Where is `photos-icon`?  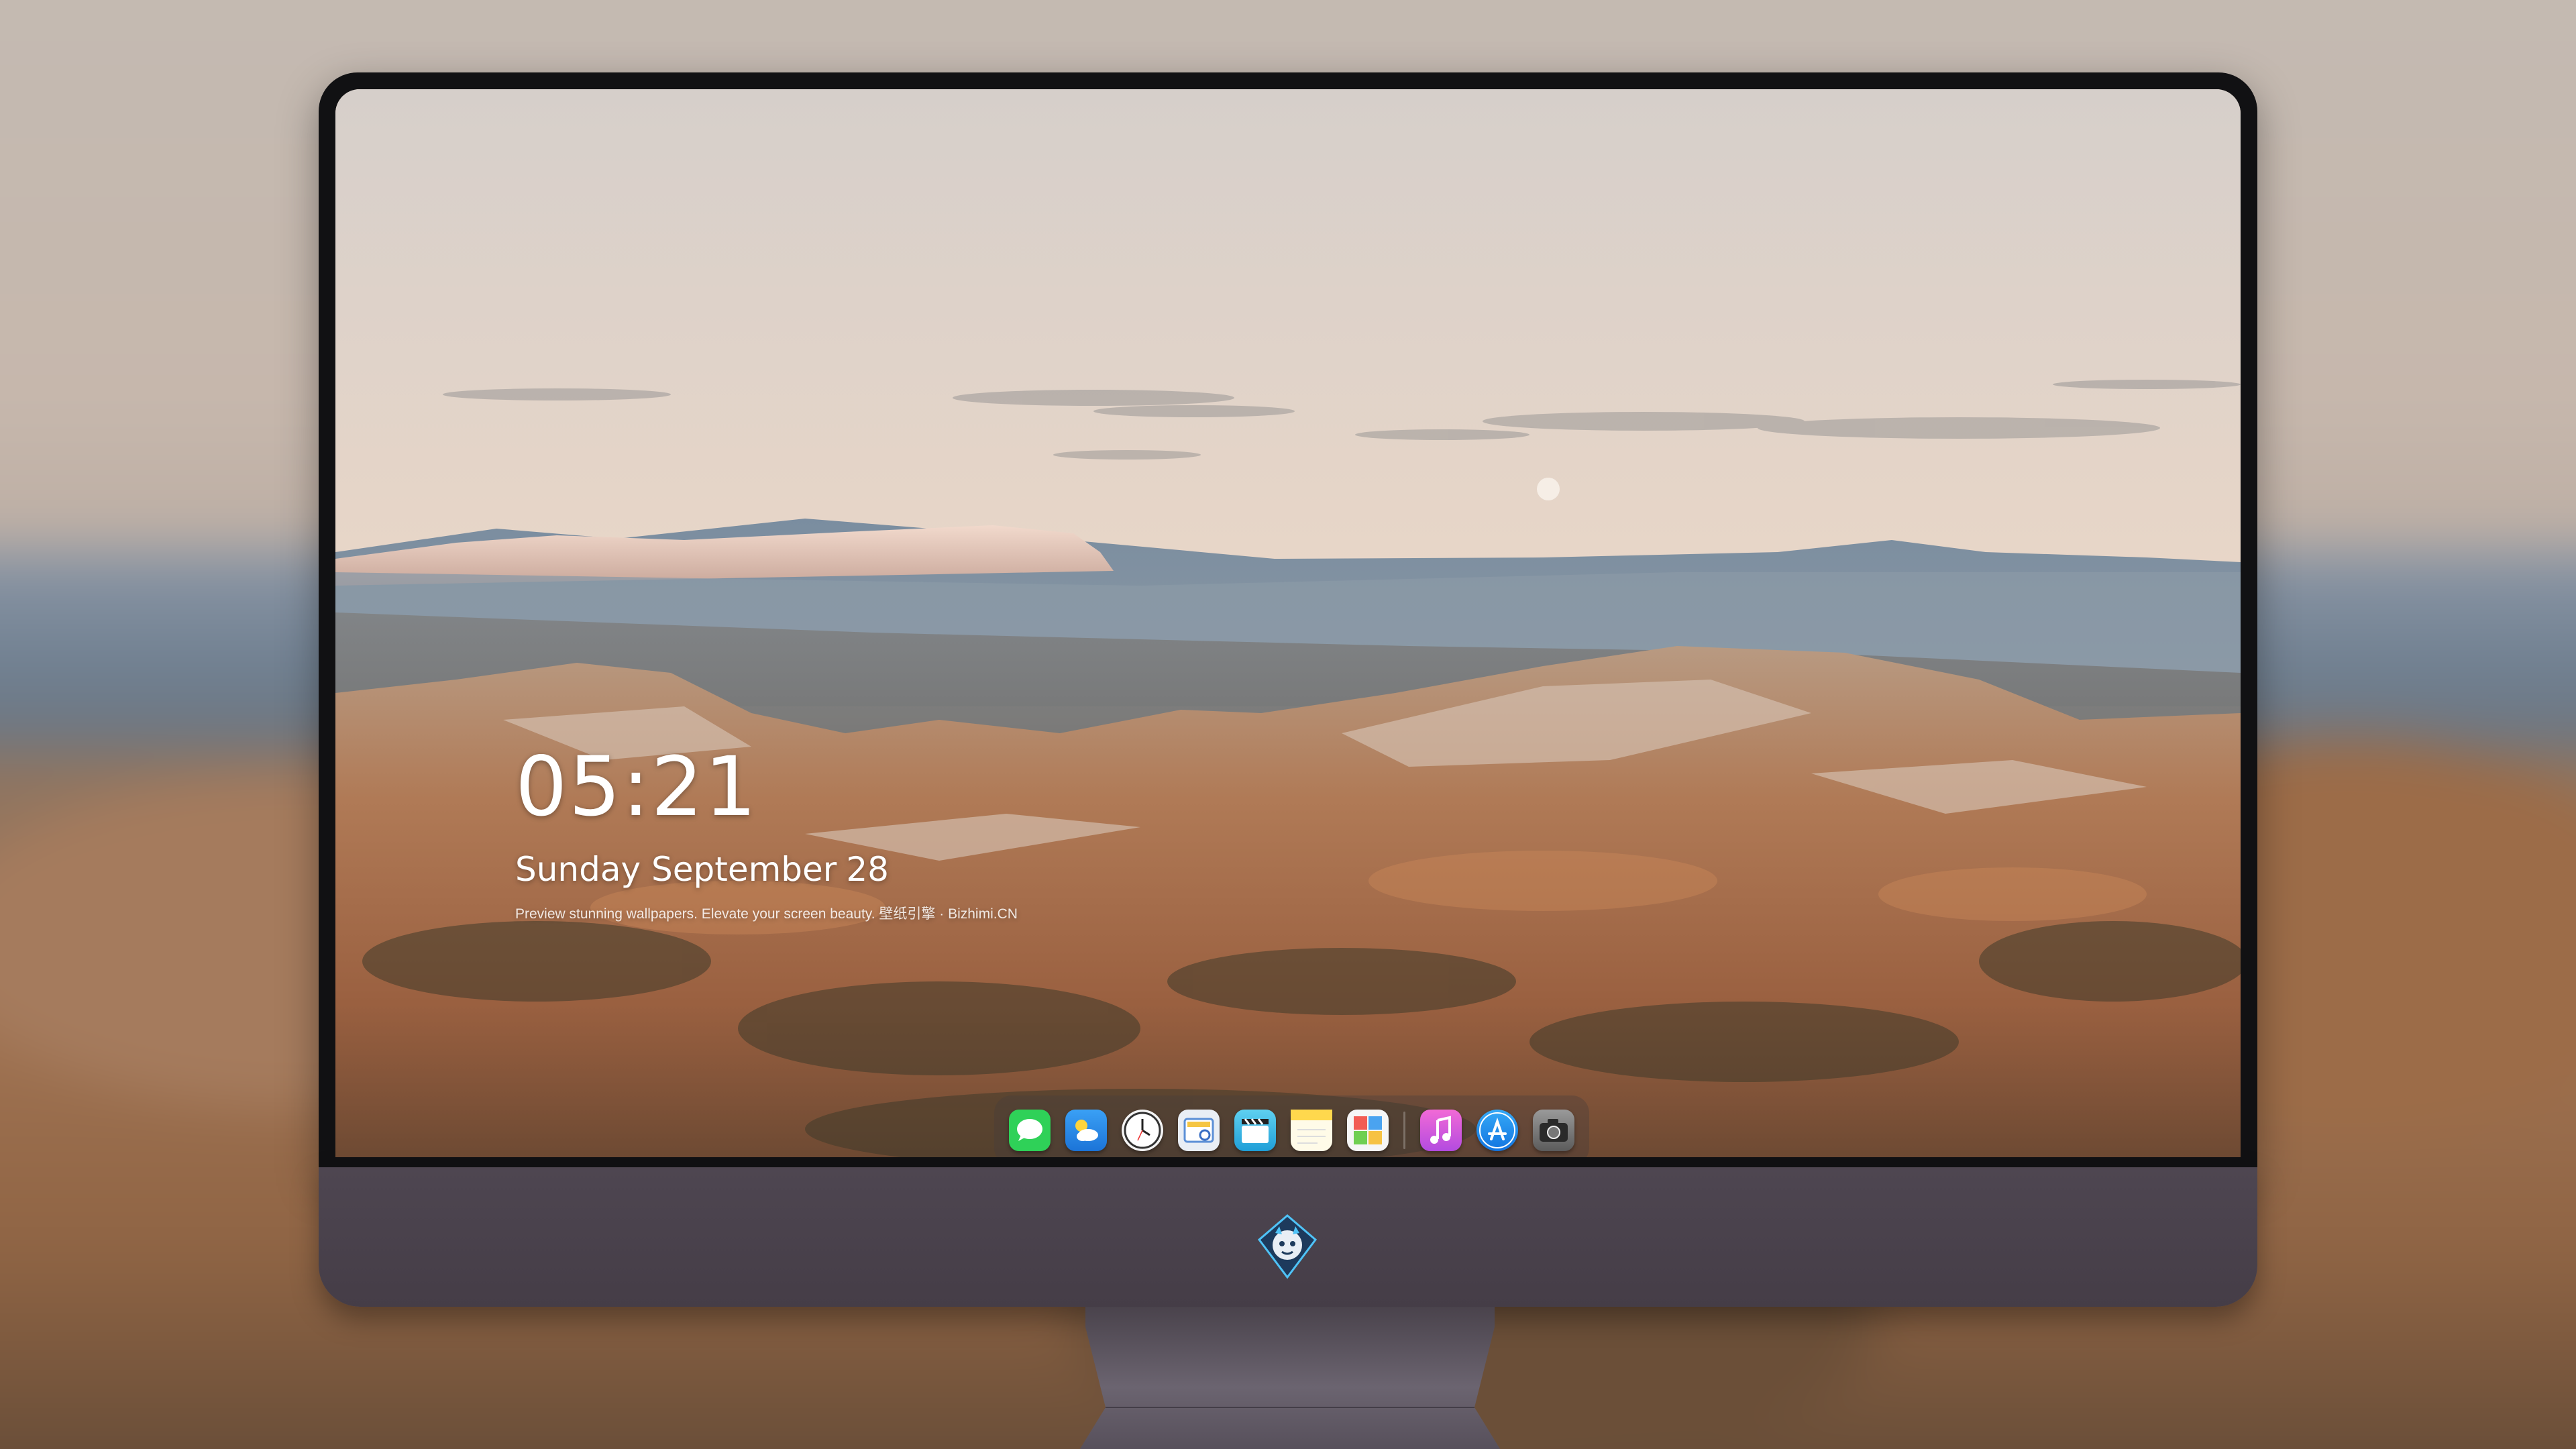 photos-icon is located at coordinates (1368, 1130).